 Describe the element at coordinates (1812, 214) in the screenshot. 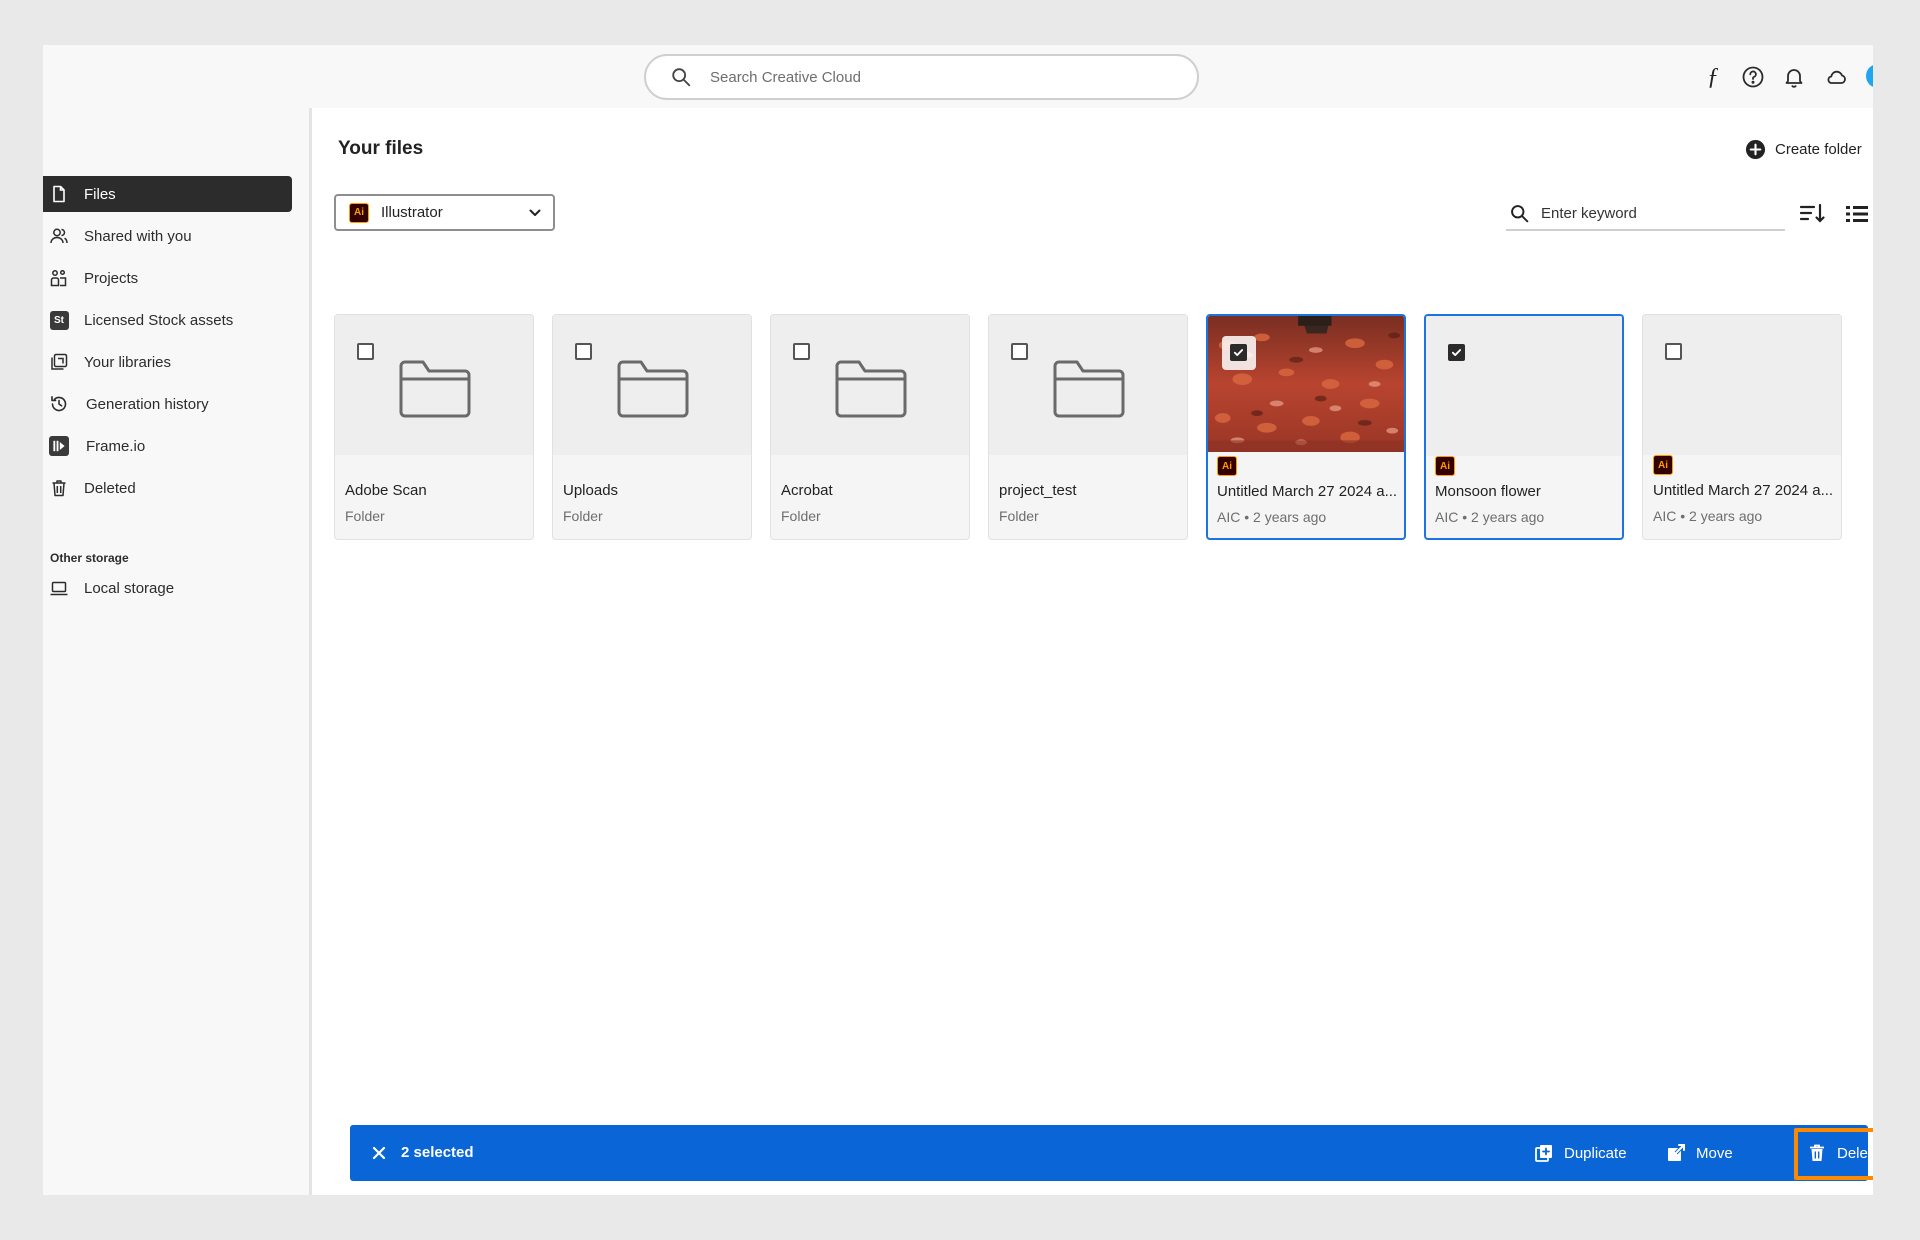

I see `sort-icon` at that location.